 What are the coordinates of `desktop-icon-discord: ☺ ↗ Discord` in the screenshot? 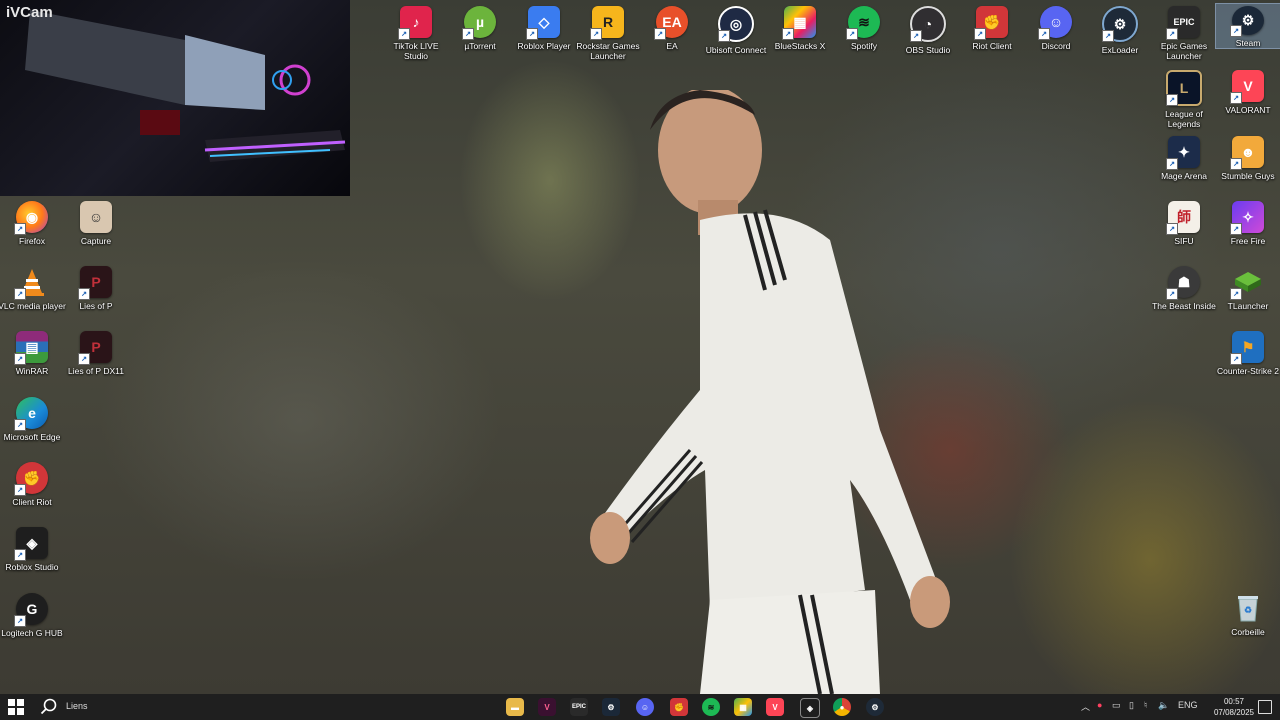 It's located at (1056, 28).